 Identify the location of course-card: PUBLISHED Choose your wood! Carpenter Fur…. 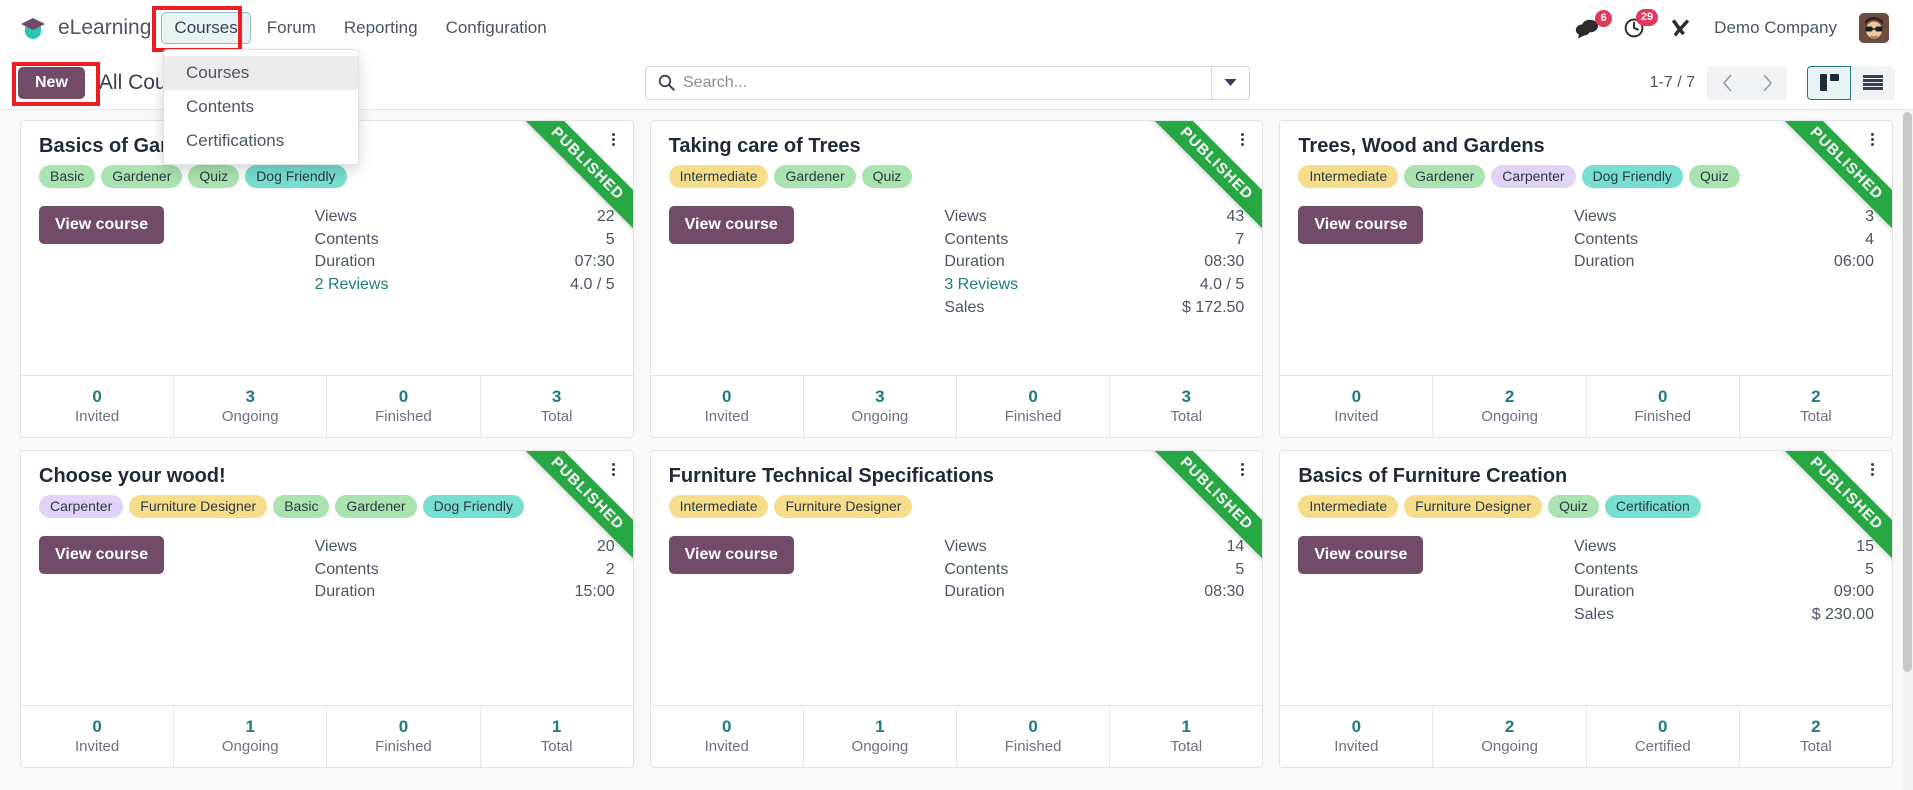
(327, 609).